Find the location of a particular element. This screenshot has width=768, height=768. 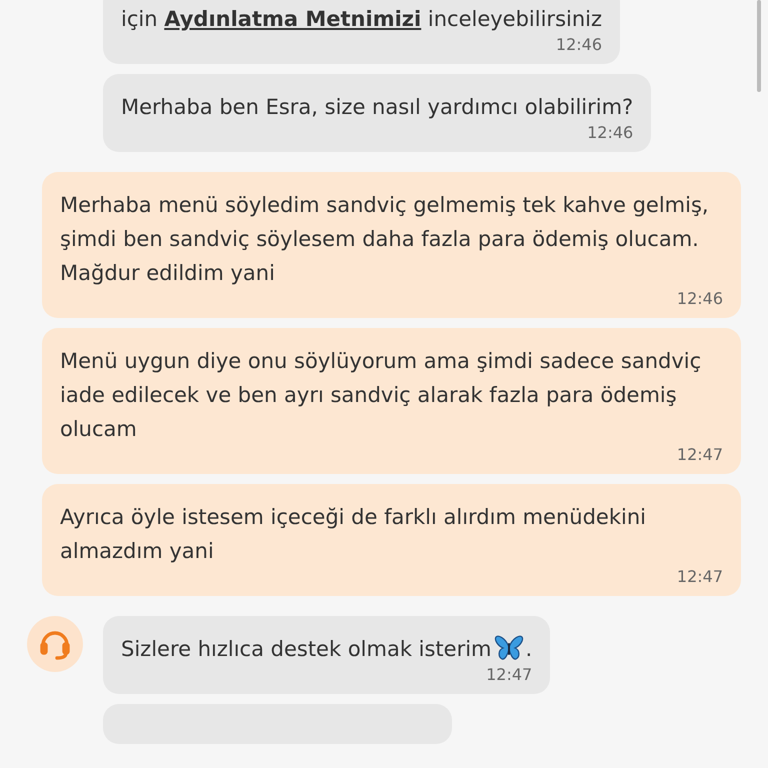

message-text: Ayrıca öyle istesem içeceği de farklı alırdım menüdekini almazdım yani is located at coordinates (353, 534).